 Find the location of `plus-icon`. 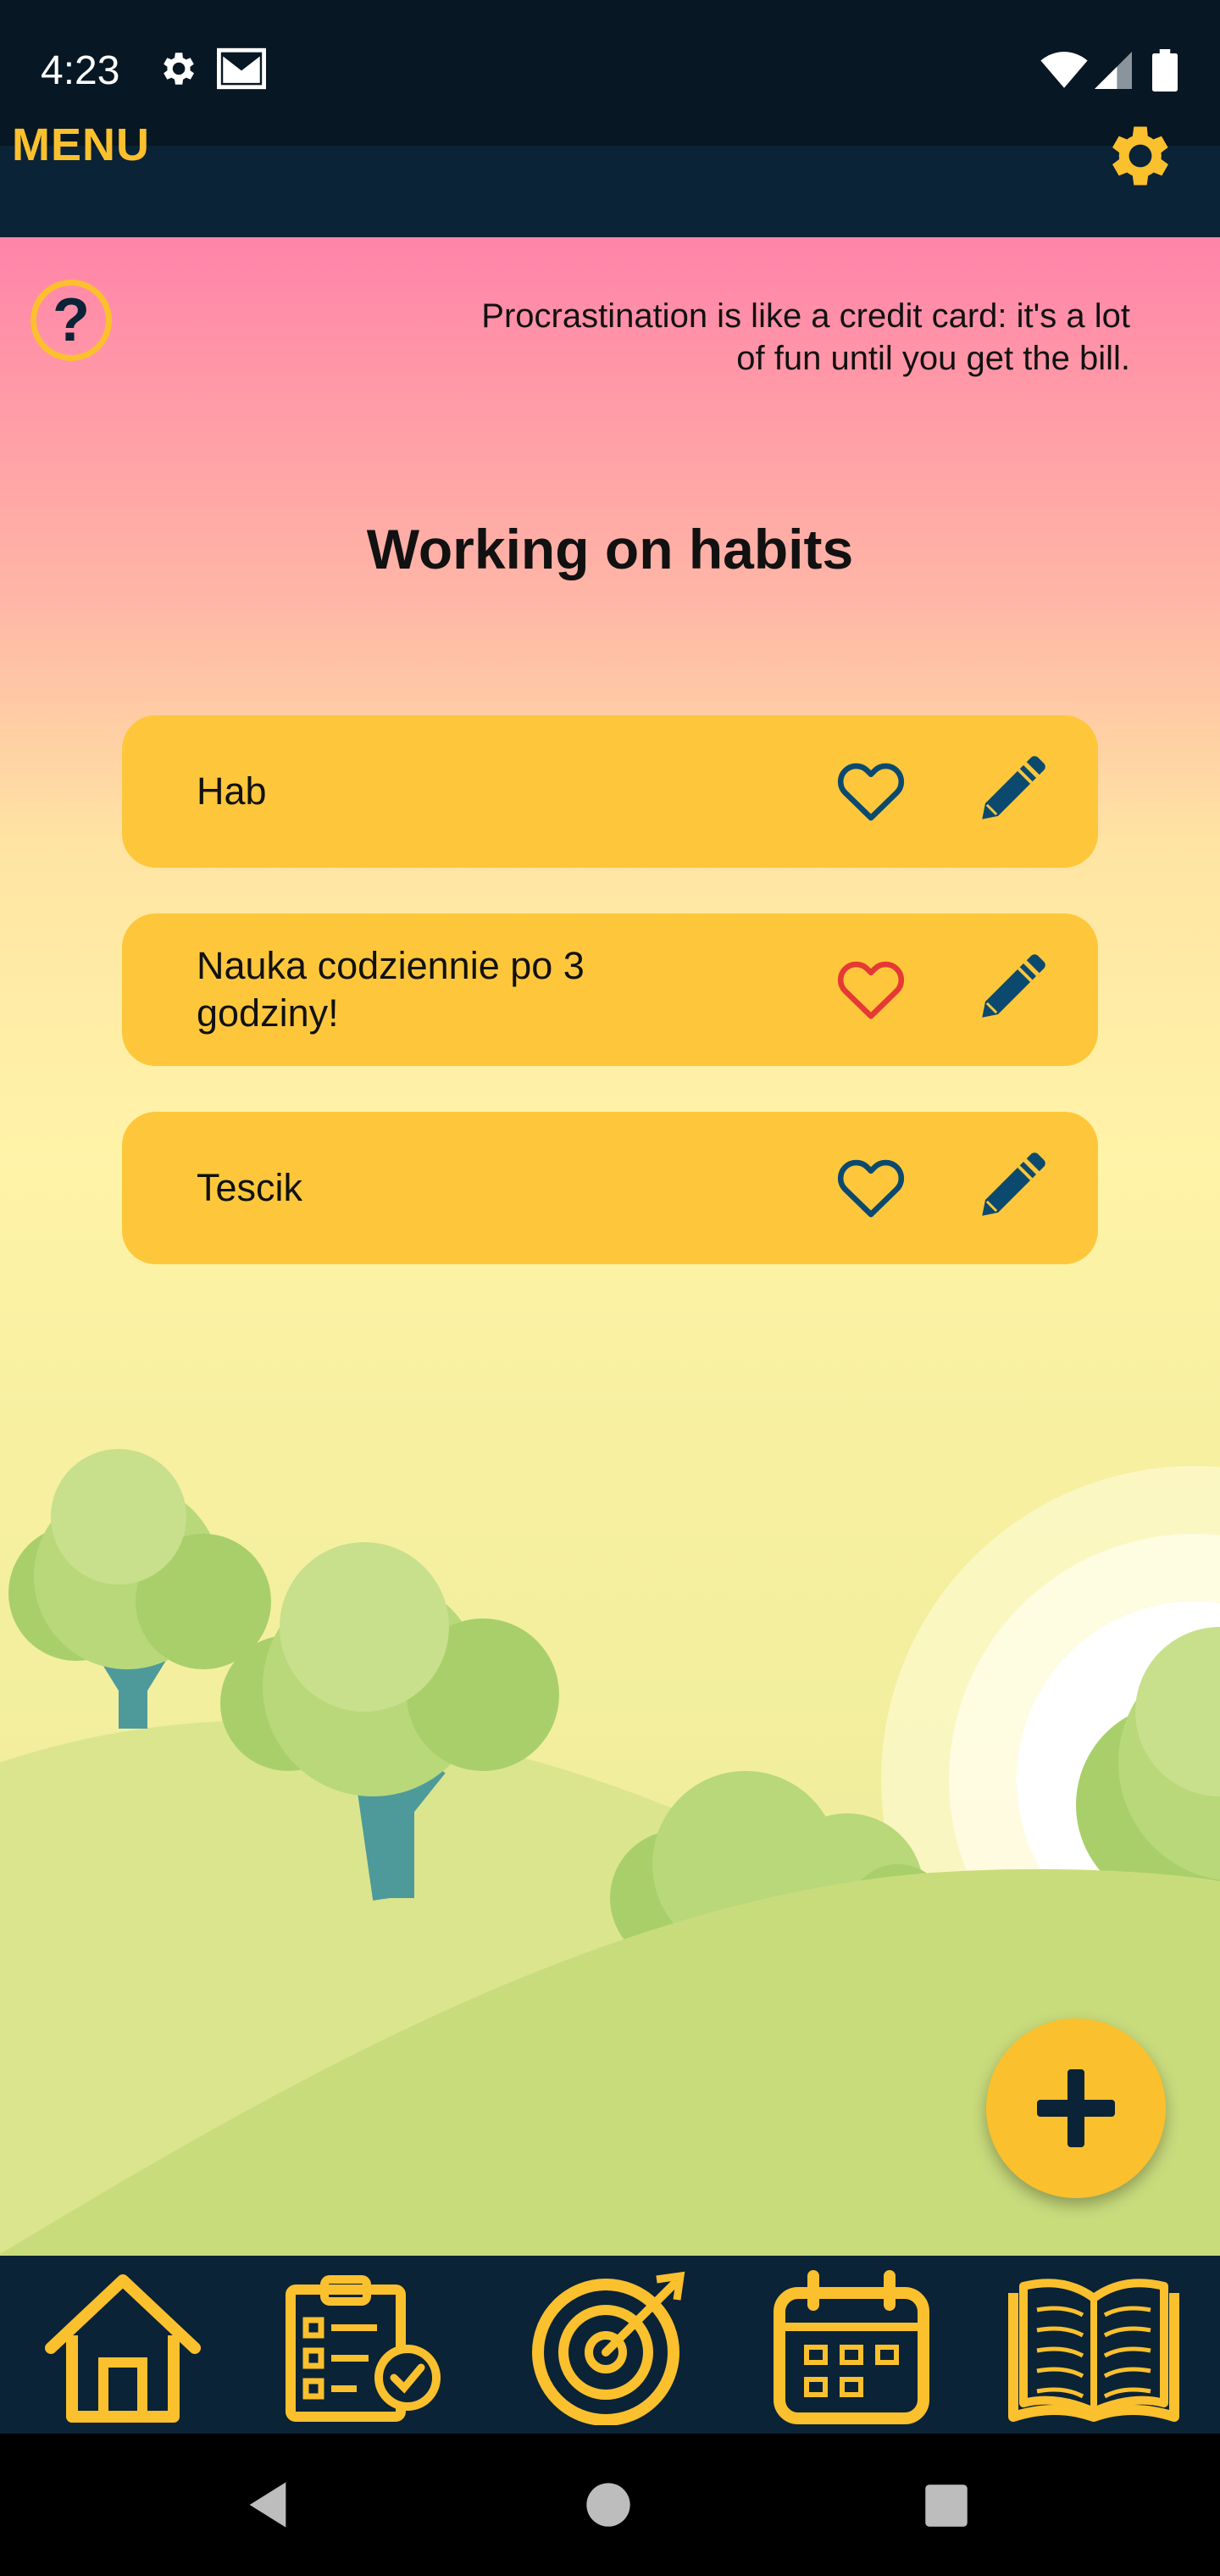

plus-icon is located at coordinates (1076, 2108).